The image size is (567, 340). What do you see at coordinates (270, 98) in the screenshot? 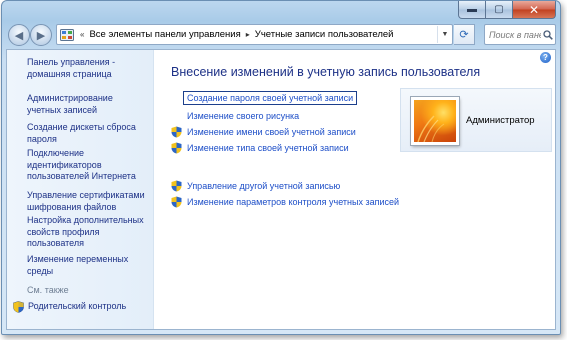
I see `create-password-link: Создание пароля своей учетной записи` at bounding box center [270, 98].